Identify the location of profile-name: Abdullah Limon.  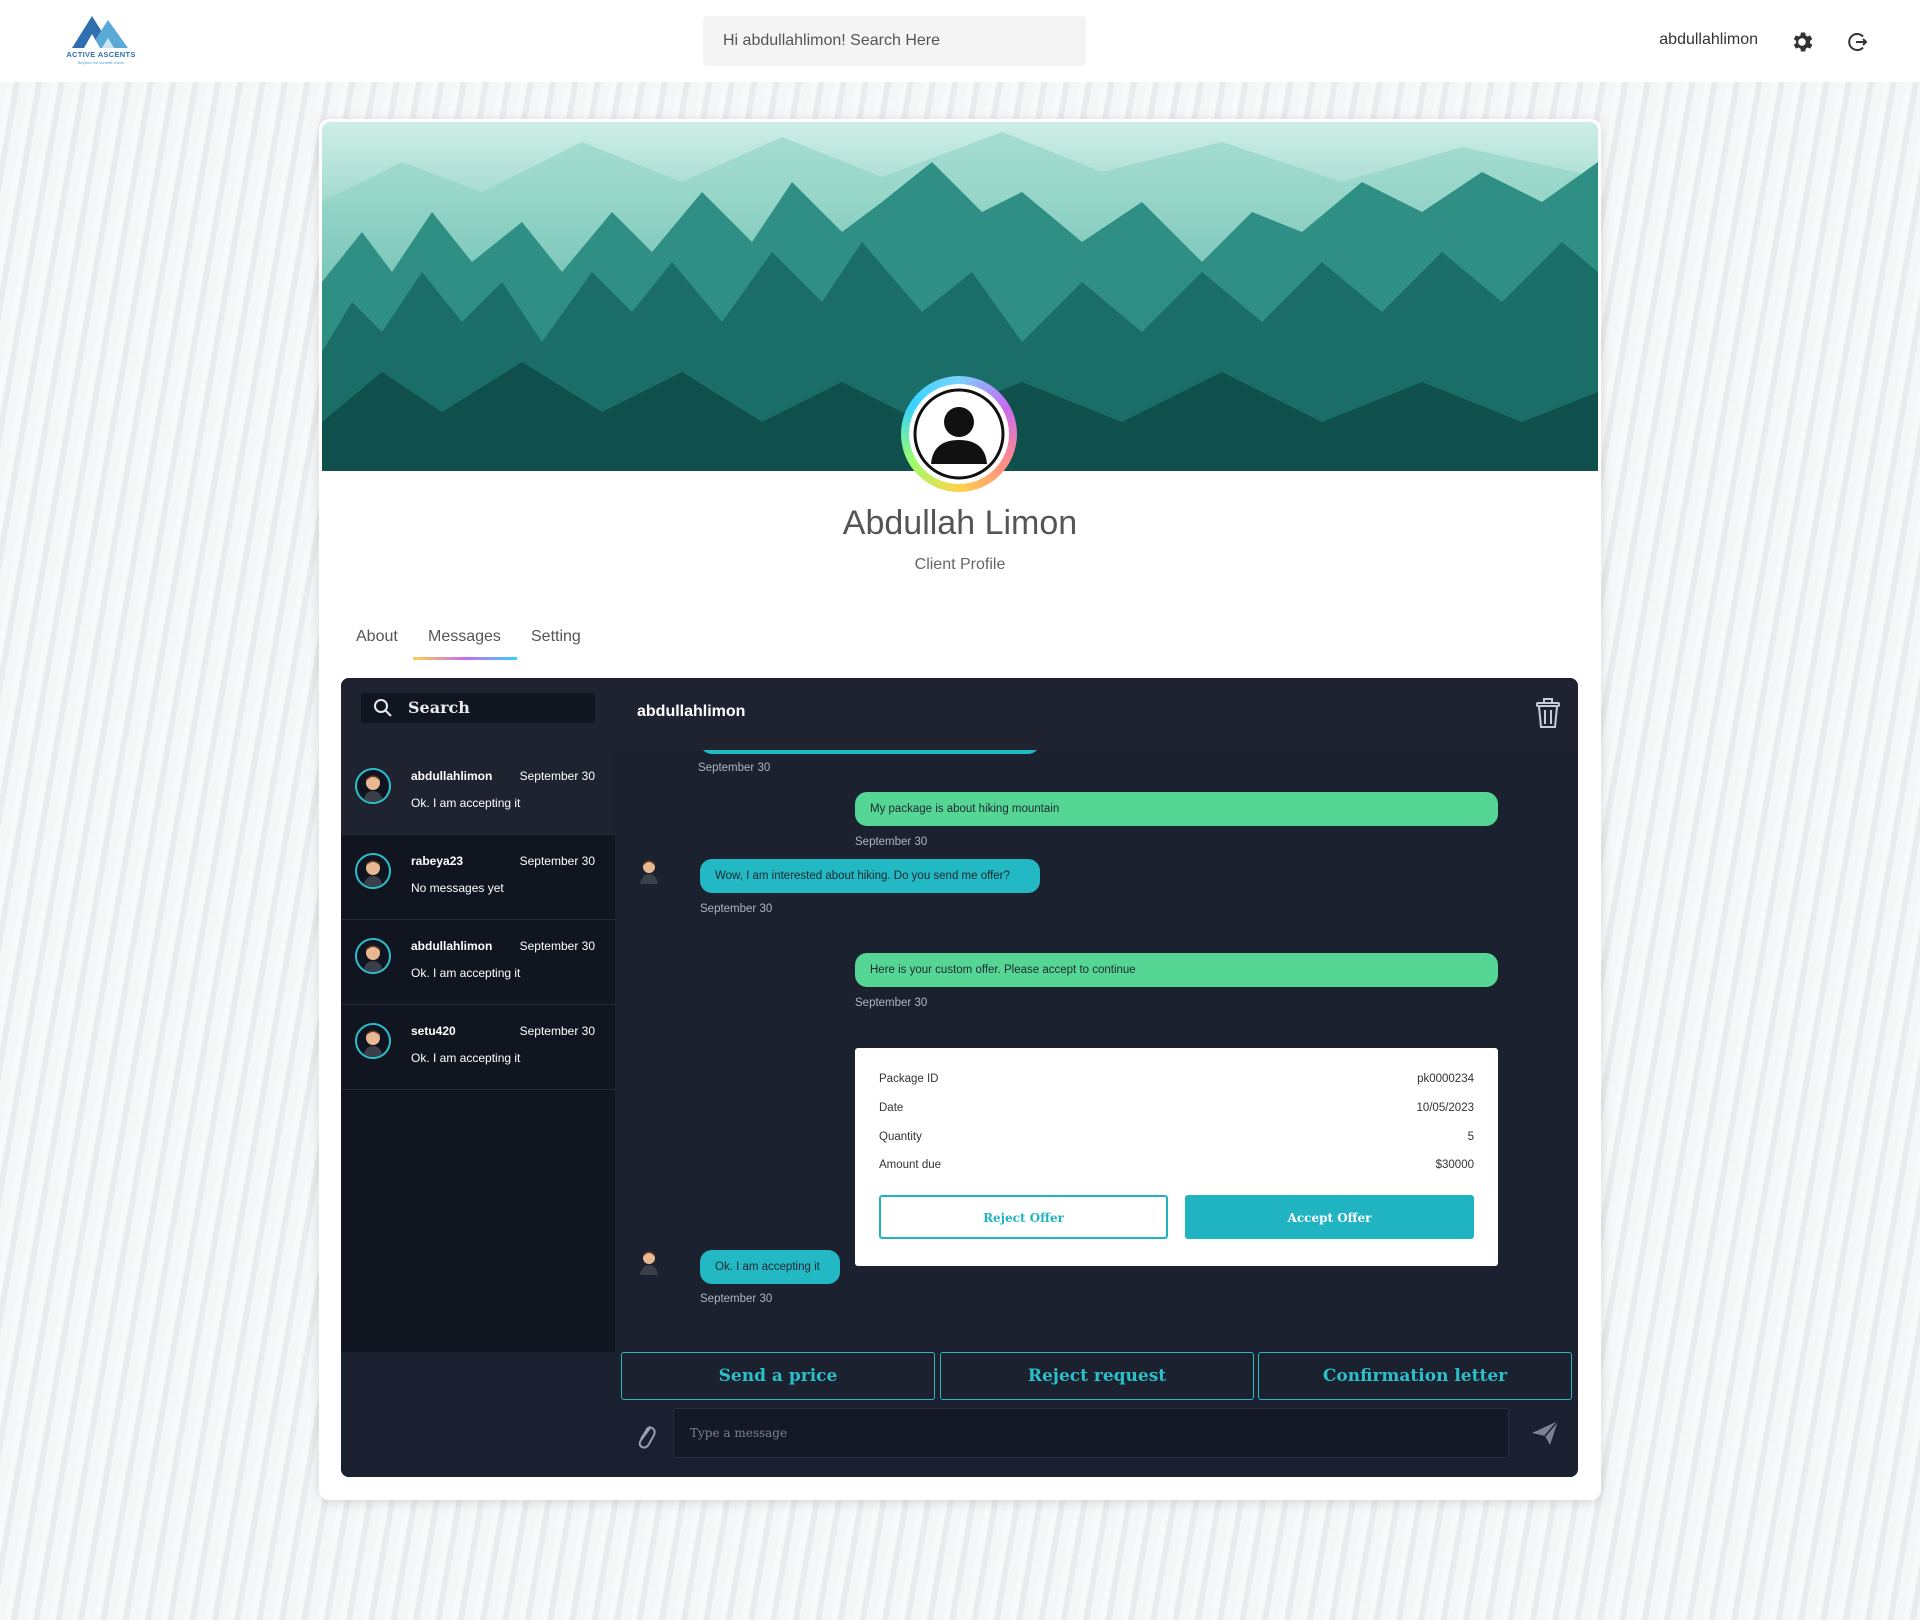
(960, 523).